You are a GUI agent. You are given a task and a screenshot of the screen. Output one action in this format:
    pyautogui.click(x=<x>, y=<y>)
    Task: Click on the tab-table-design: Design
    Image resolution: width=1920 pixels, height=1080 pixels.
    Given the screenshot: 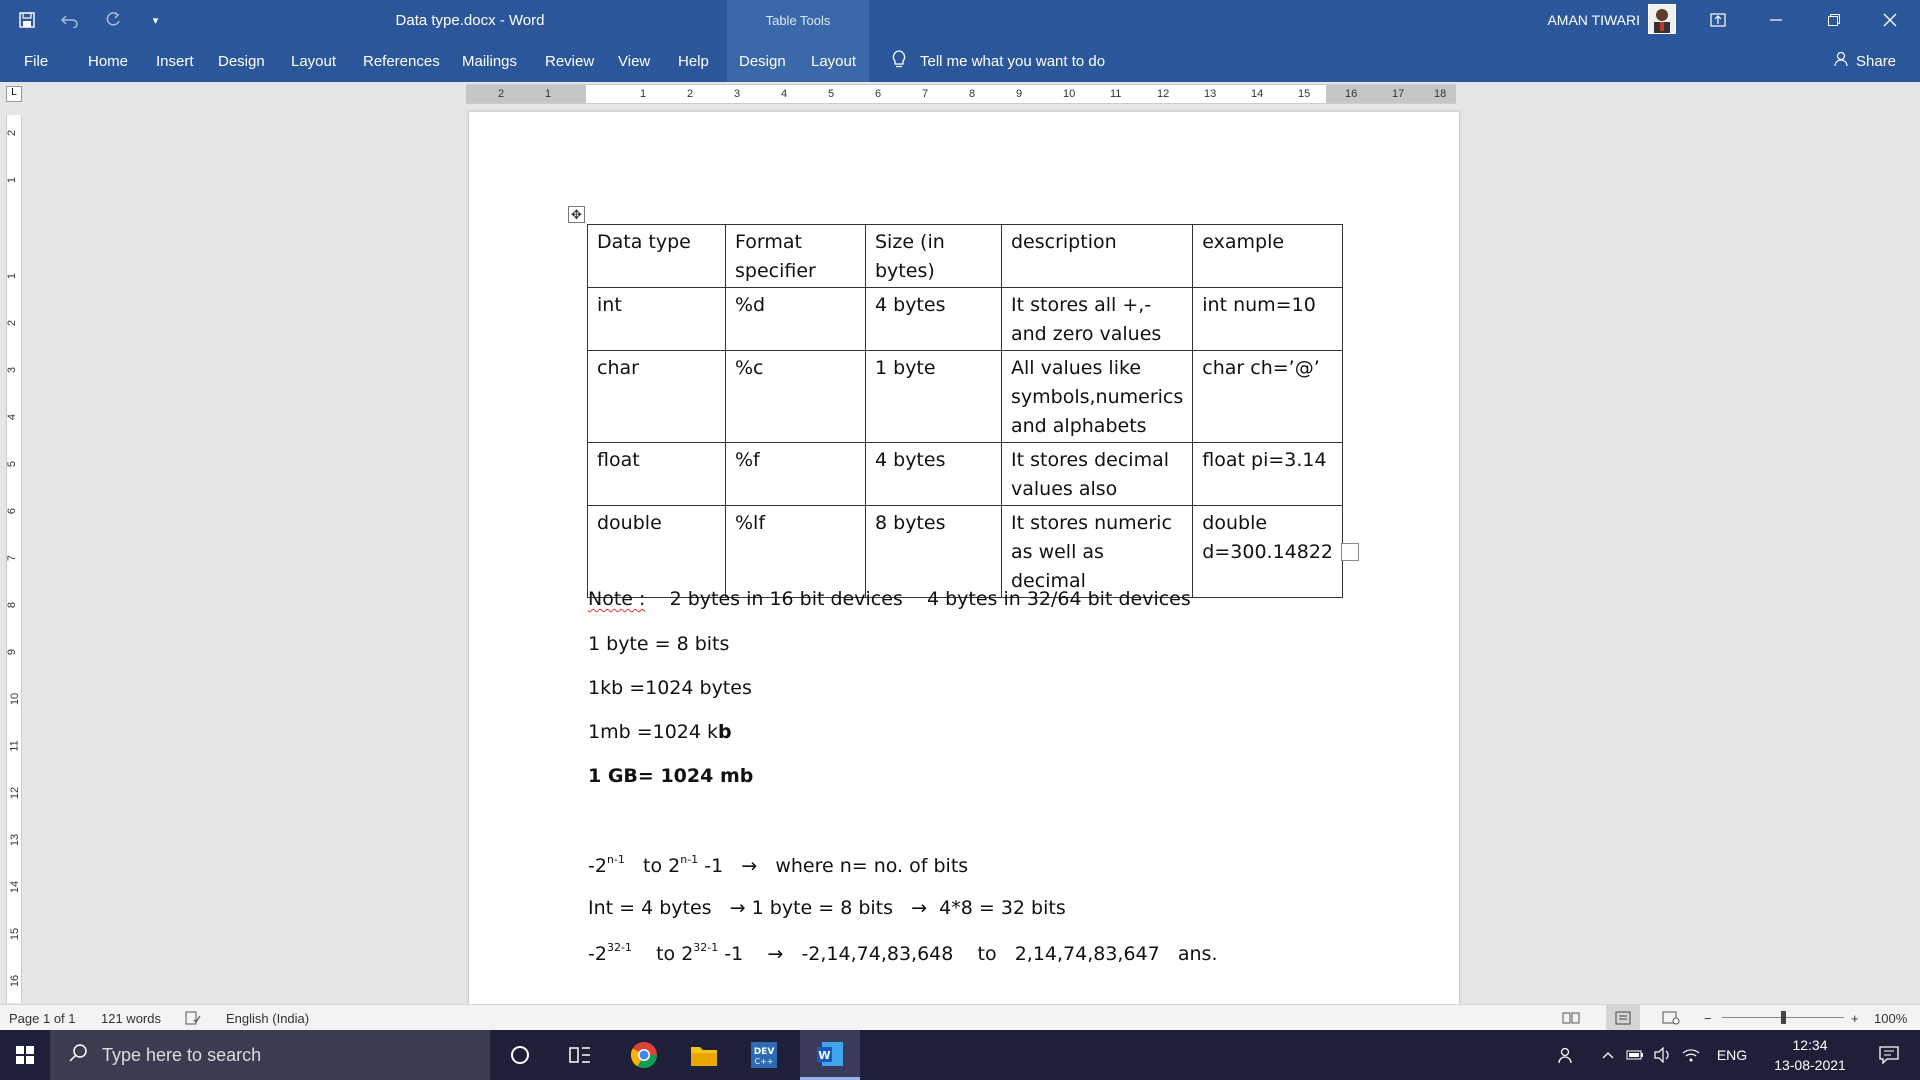 What is the action you would take?
    pyautogui.click(x=762, y=61)
    